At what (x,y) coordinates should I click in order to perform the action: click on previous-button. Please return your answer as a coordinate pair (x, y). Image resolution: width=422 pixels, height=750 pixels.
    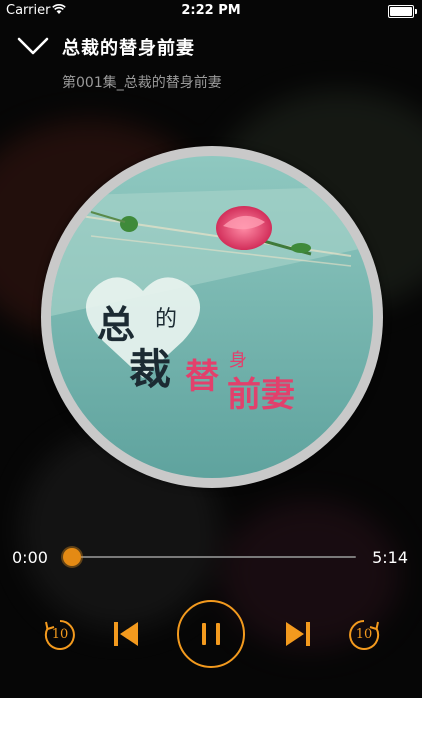
    Looking at the image, I should click on (126, 634).